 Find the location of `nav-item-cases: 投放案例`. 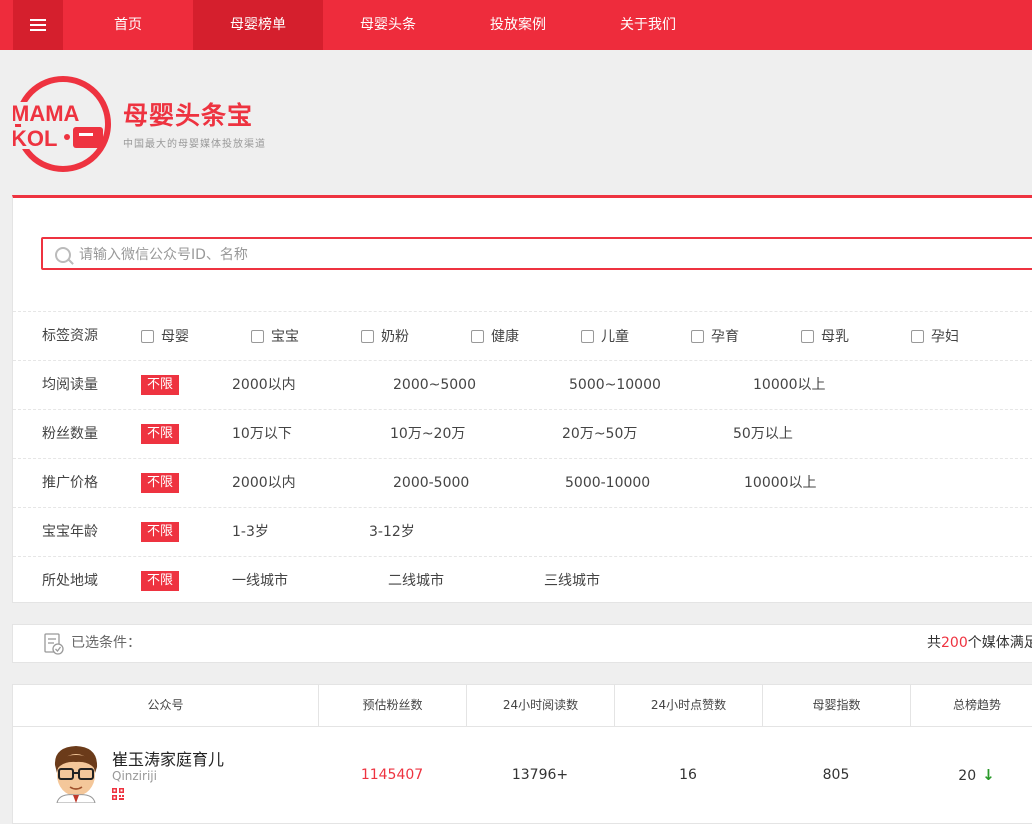

nav-item-cases: 投放案例 is located at coordinates (518, 25).